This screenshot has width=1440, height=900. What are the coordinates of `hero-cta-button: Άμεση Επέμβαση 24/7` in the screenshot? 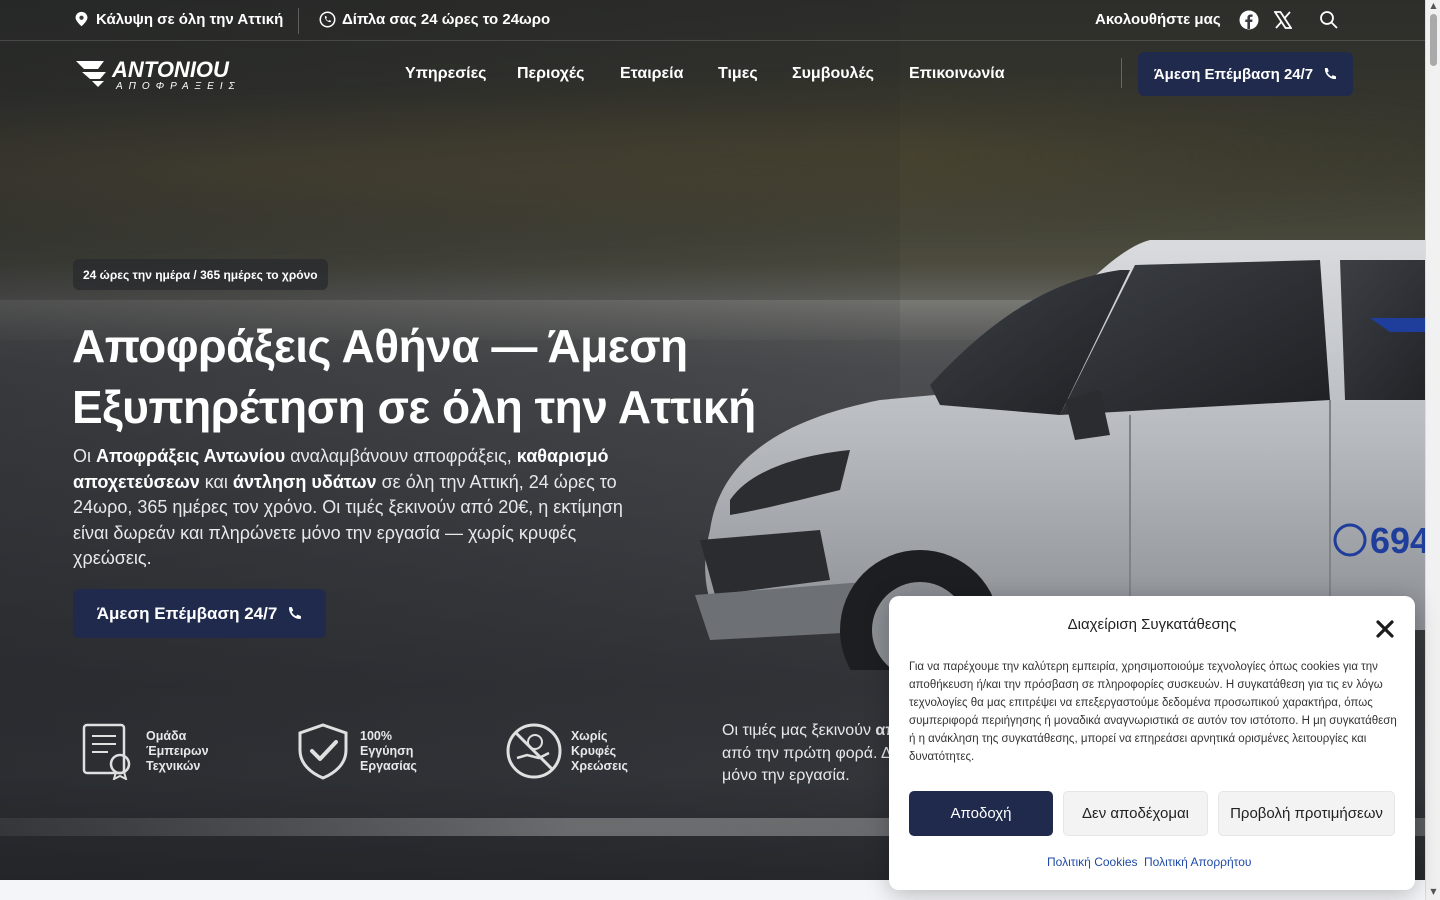 It's located at (199, 613).